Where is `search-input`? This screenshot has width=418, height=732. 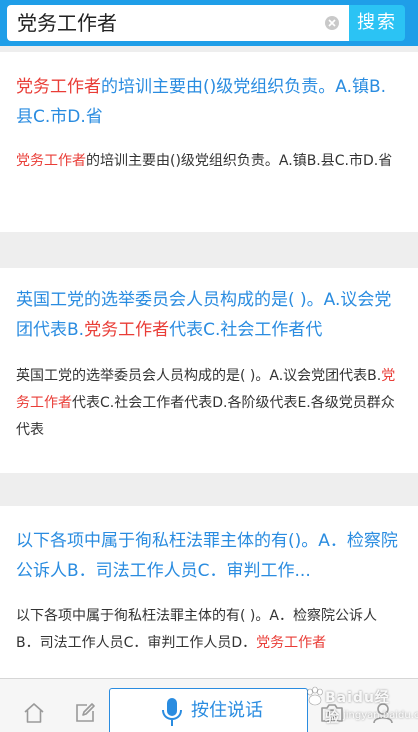 search-input is located at coordinates (167, 23).